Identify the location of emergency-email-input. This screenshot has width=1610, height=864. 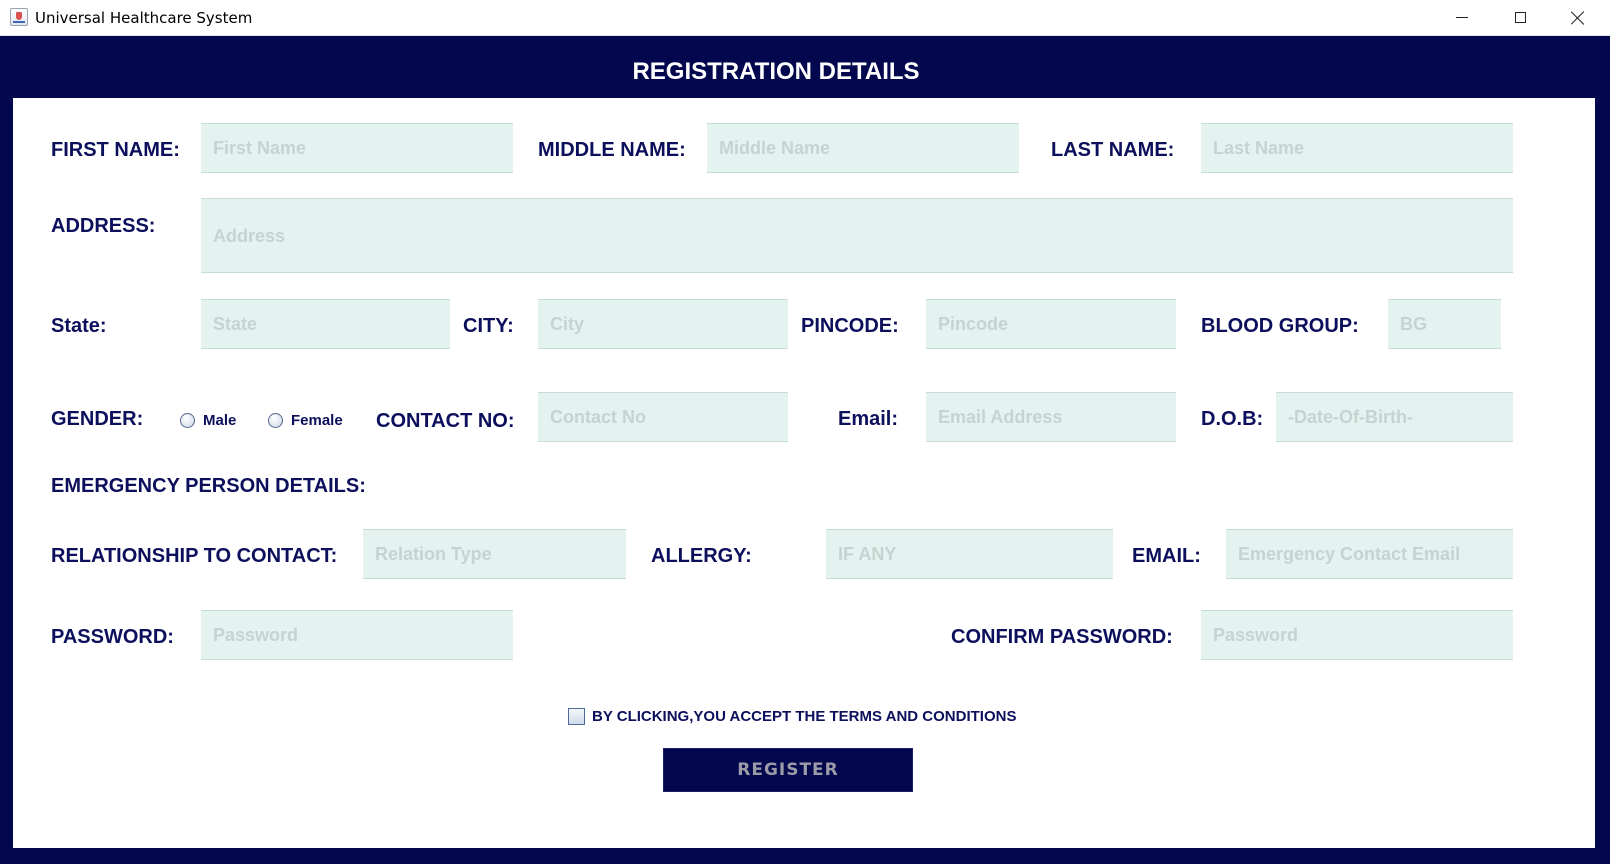
(1369, 554).